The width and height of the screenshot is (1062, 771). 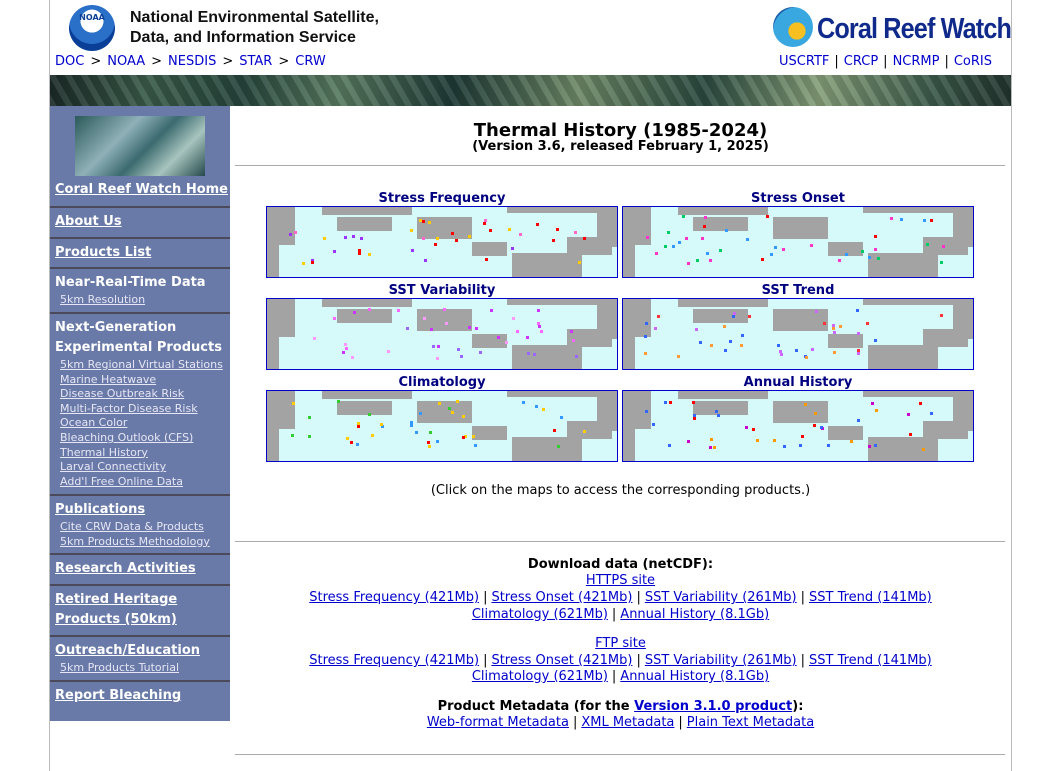 What do you see at coordinates (145, 300) in the screenshot?
I see `sidebar-link-5km: 5km Resolution` at bounding box center [145, 300].